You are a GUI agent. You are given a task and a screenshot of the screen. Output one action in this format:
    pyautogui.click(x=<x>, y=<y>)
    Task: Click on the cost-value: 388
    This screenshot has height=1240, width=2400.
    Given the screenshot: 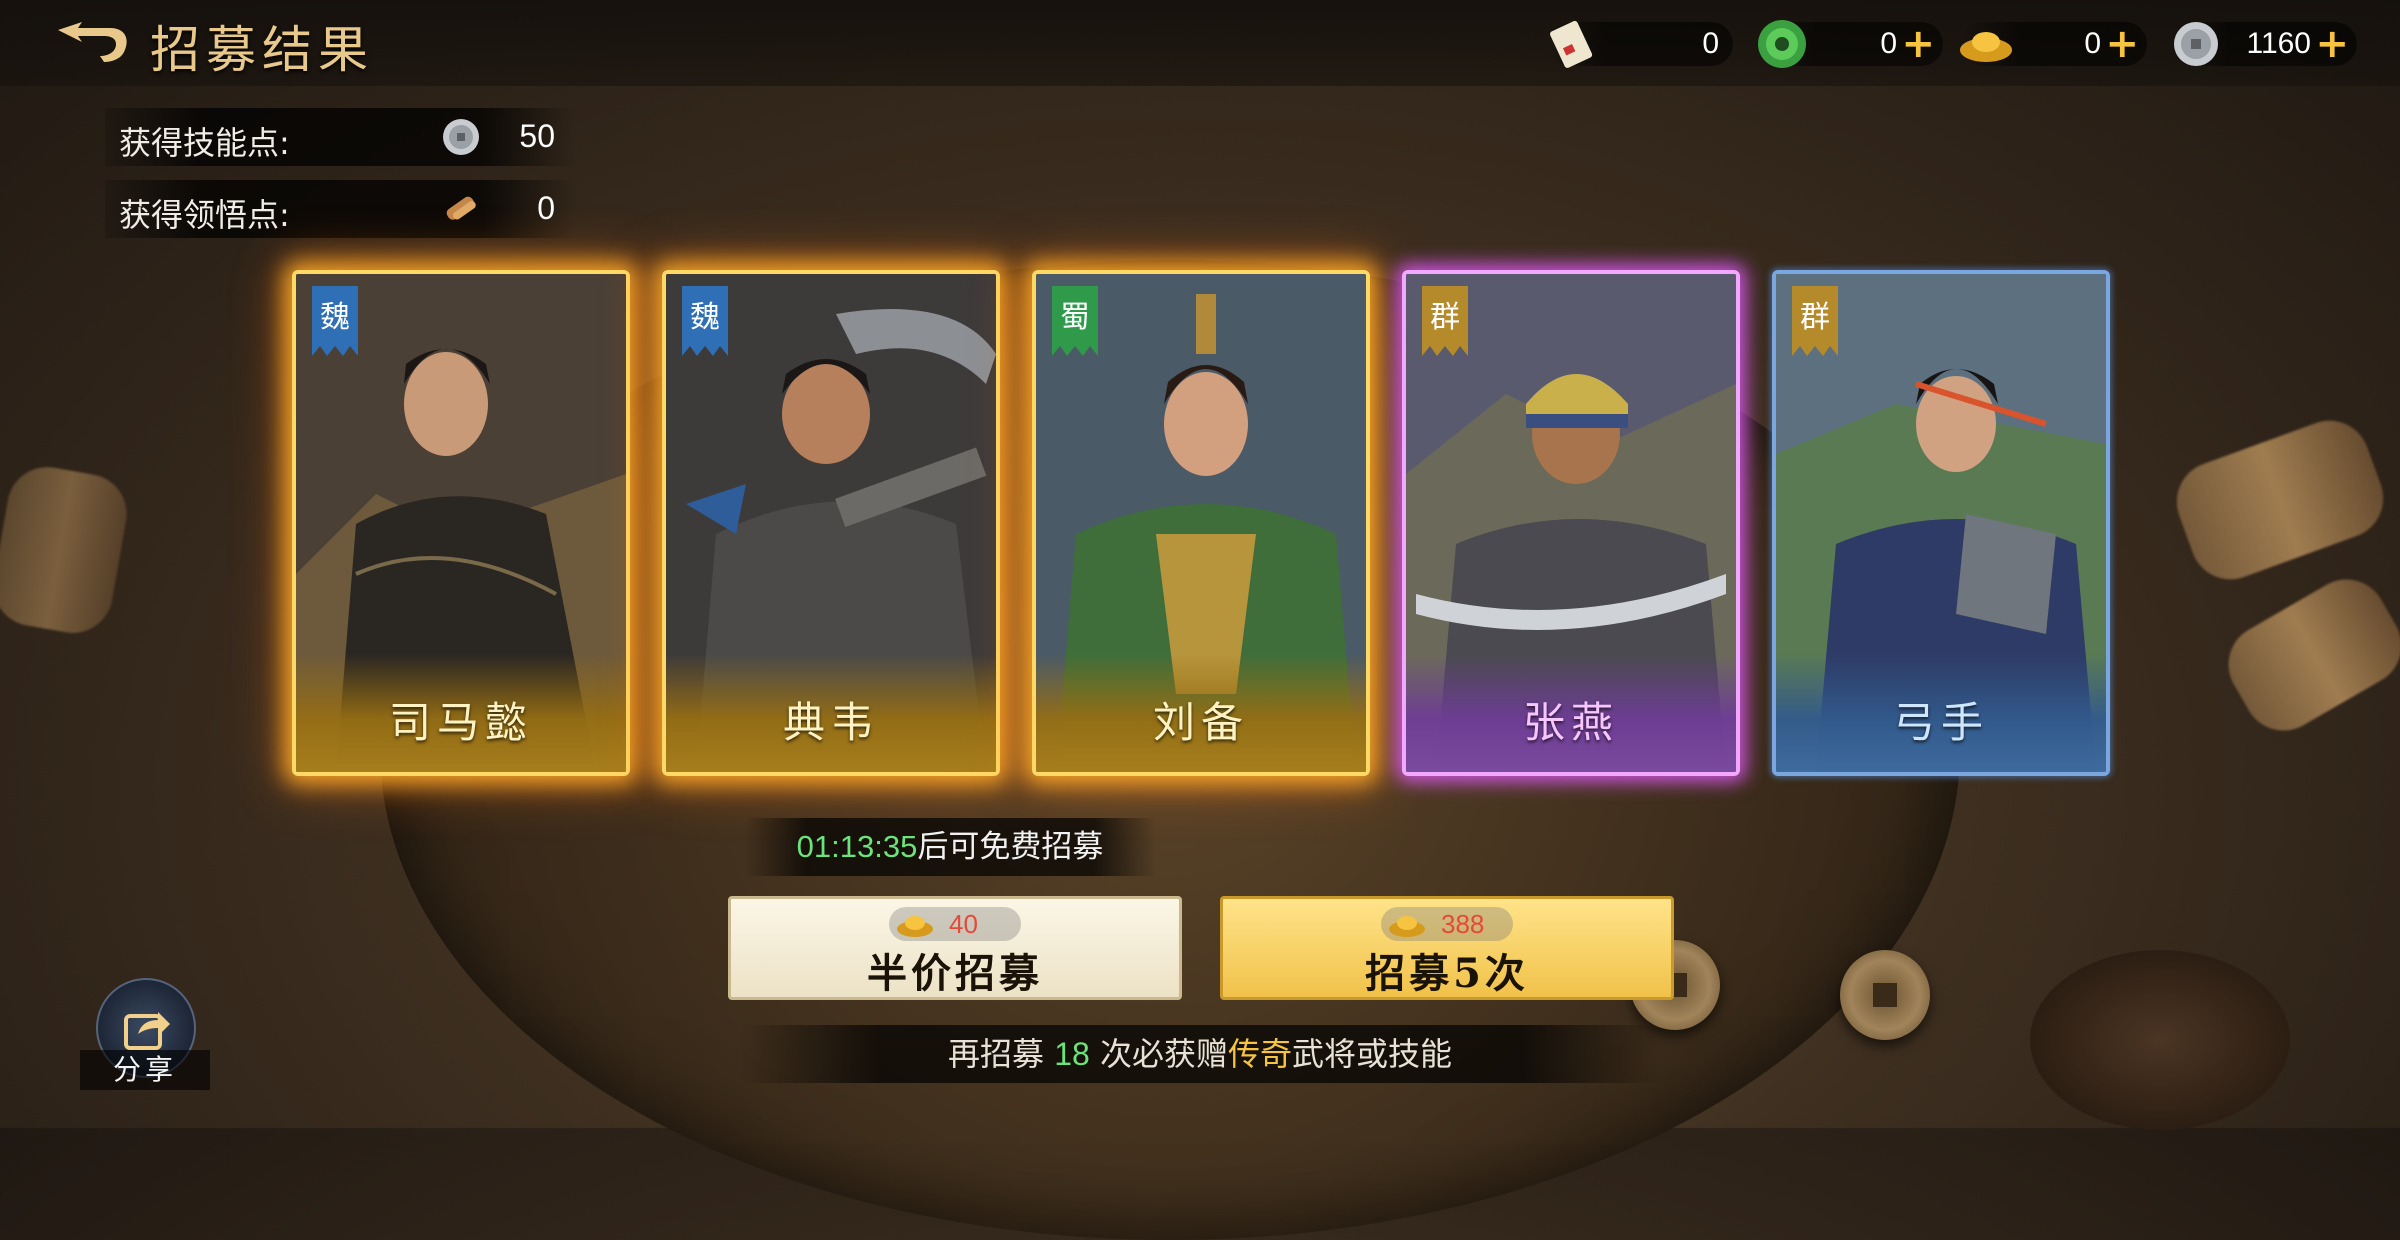 What is the action you would take?
    pyautogui.click(x=1463, y=924)
    